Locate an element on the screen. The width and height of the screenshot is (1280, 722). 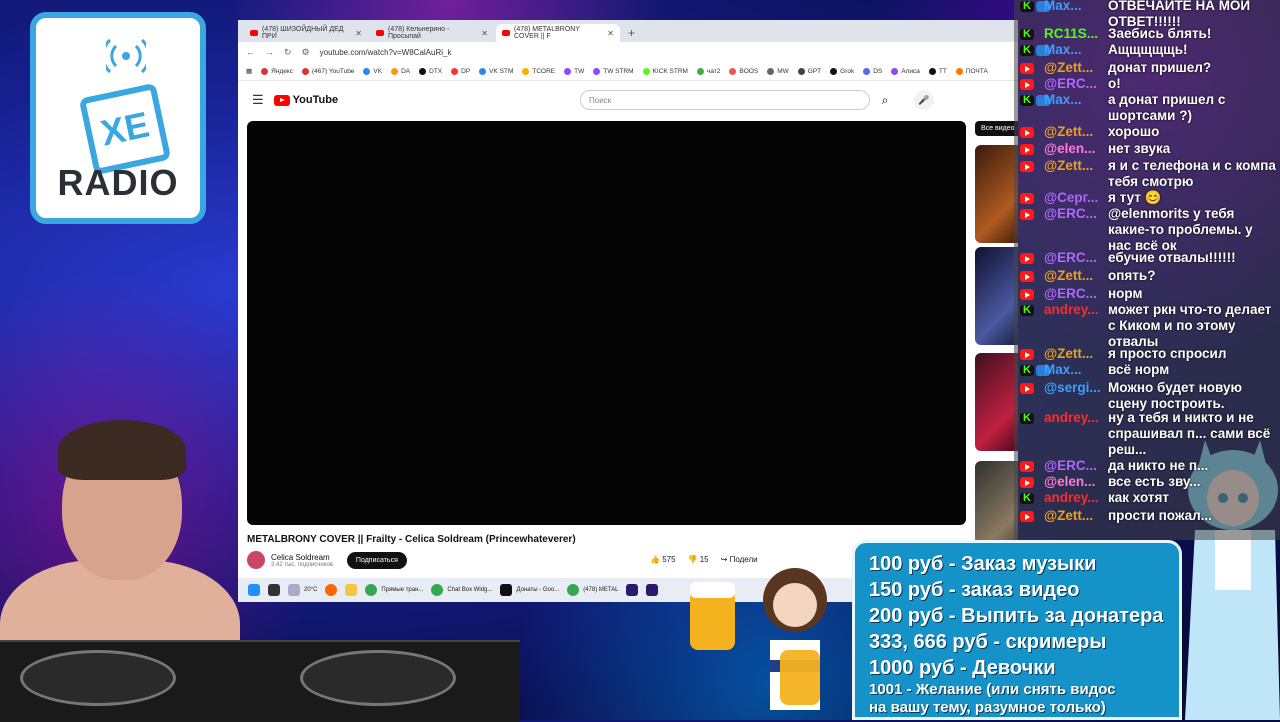
chat-text: о! is located at coordinates (1114, 83).